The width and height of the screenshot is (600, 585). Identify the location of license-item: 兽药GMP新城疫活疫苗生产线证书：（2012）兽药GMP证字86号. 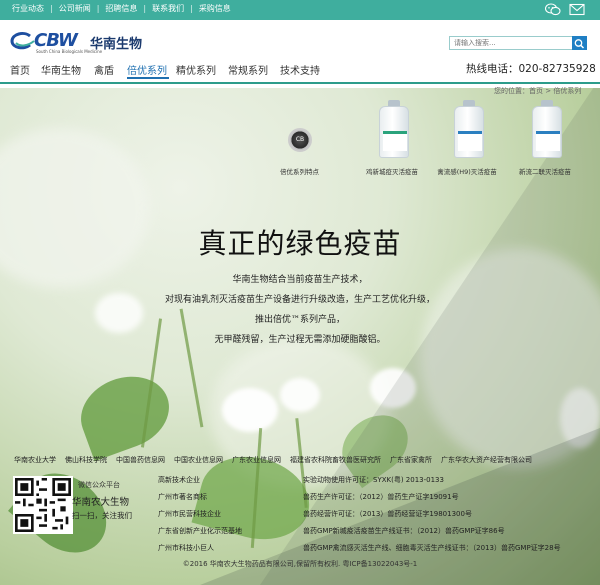
(404, 531).